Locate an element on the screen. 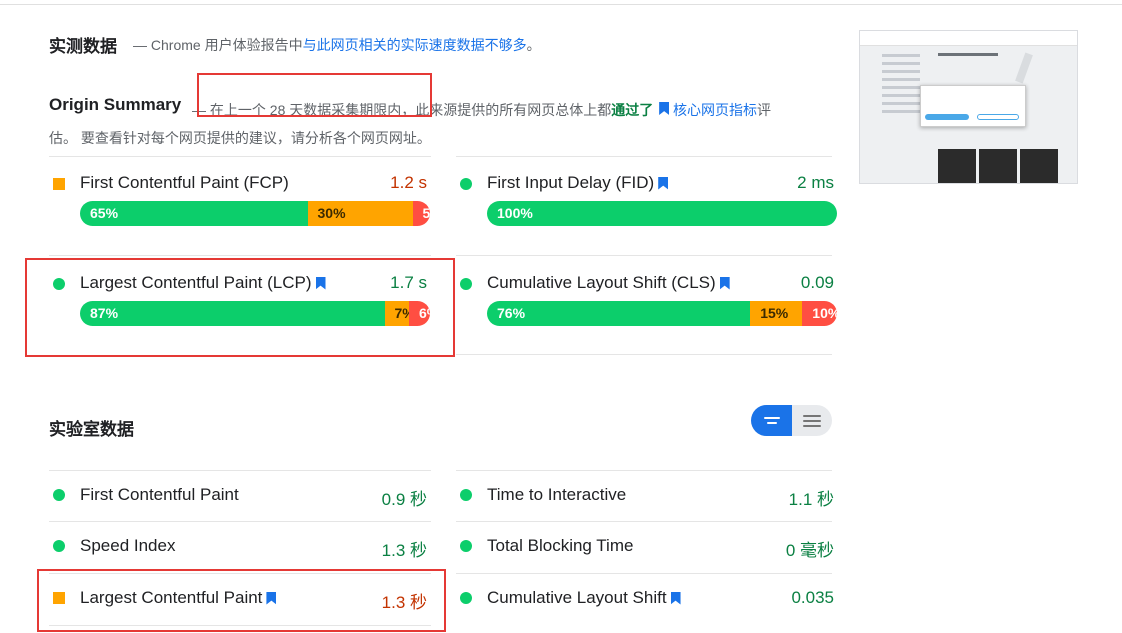 The width and height of the screenshot is (1122, 633). lab-metric-name: Time to Interactive is located at coordinates (556, 495).